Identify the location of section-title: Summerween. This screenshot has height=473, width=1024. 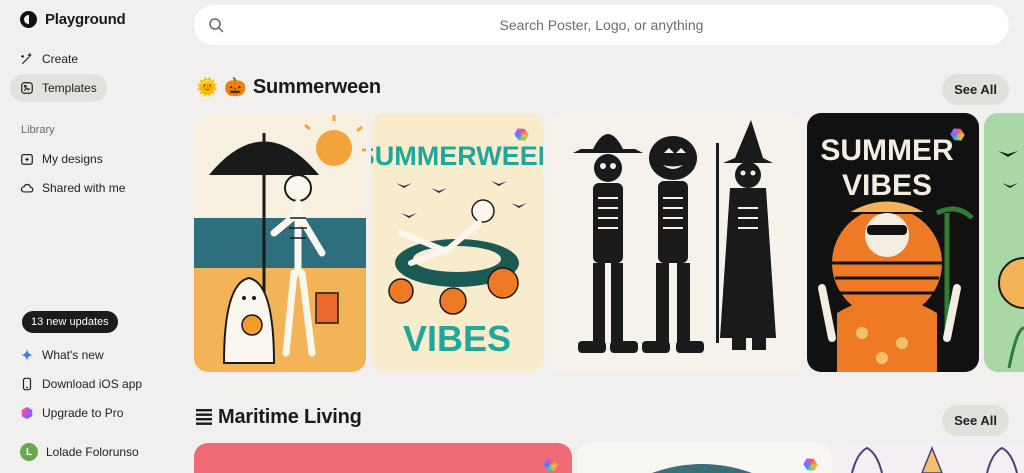
(316, 87).